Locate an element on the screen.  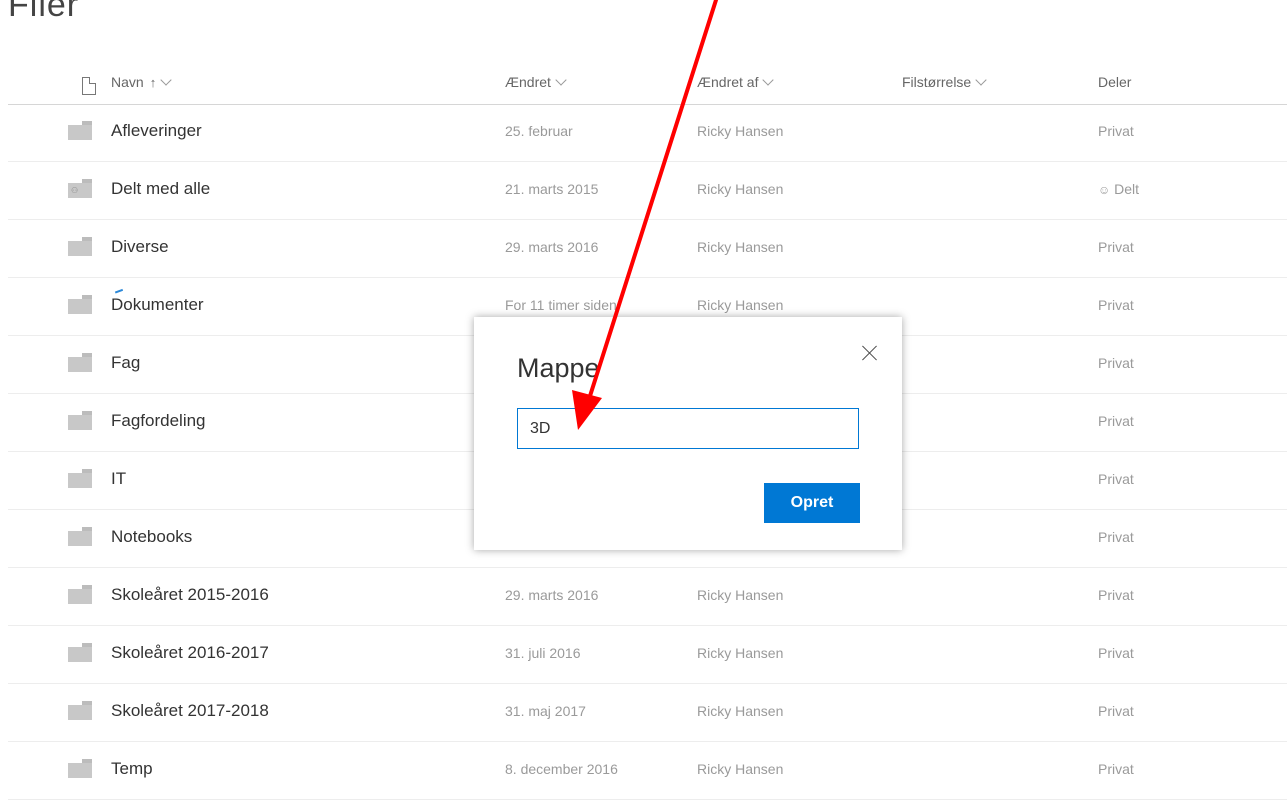
new-folder-dialog: Mappe Opret is located at coordinates (688, 433).